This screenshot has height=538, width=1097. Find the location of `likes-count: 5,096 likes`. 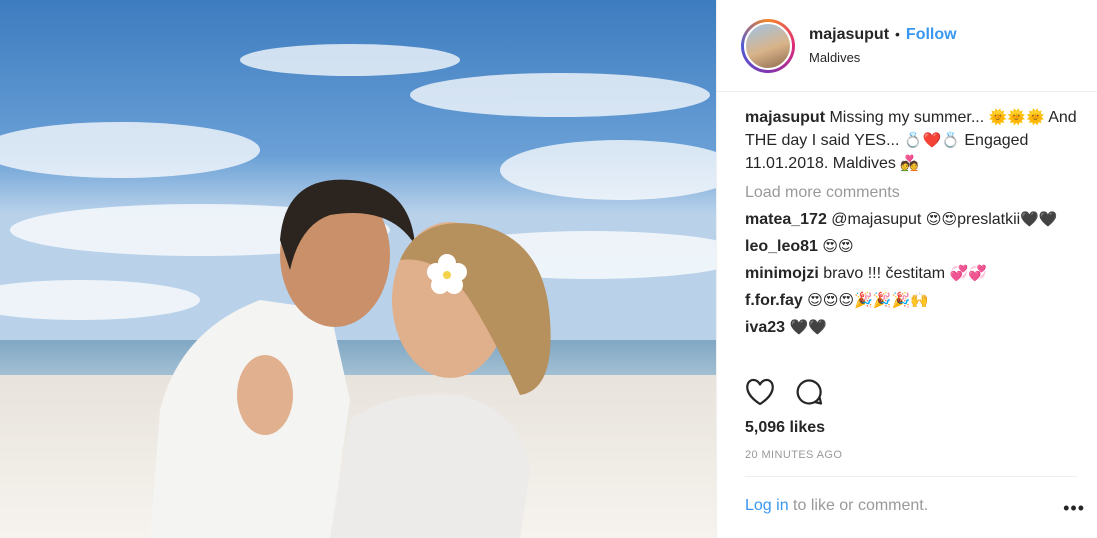

likes-count: 5,096 likes is located at coordinates (785, 428).